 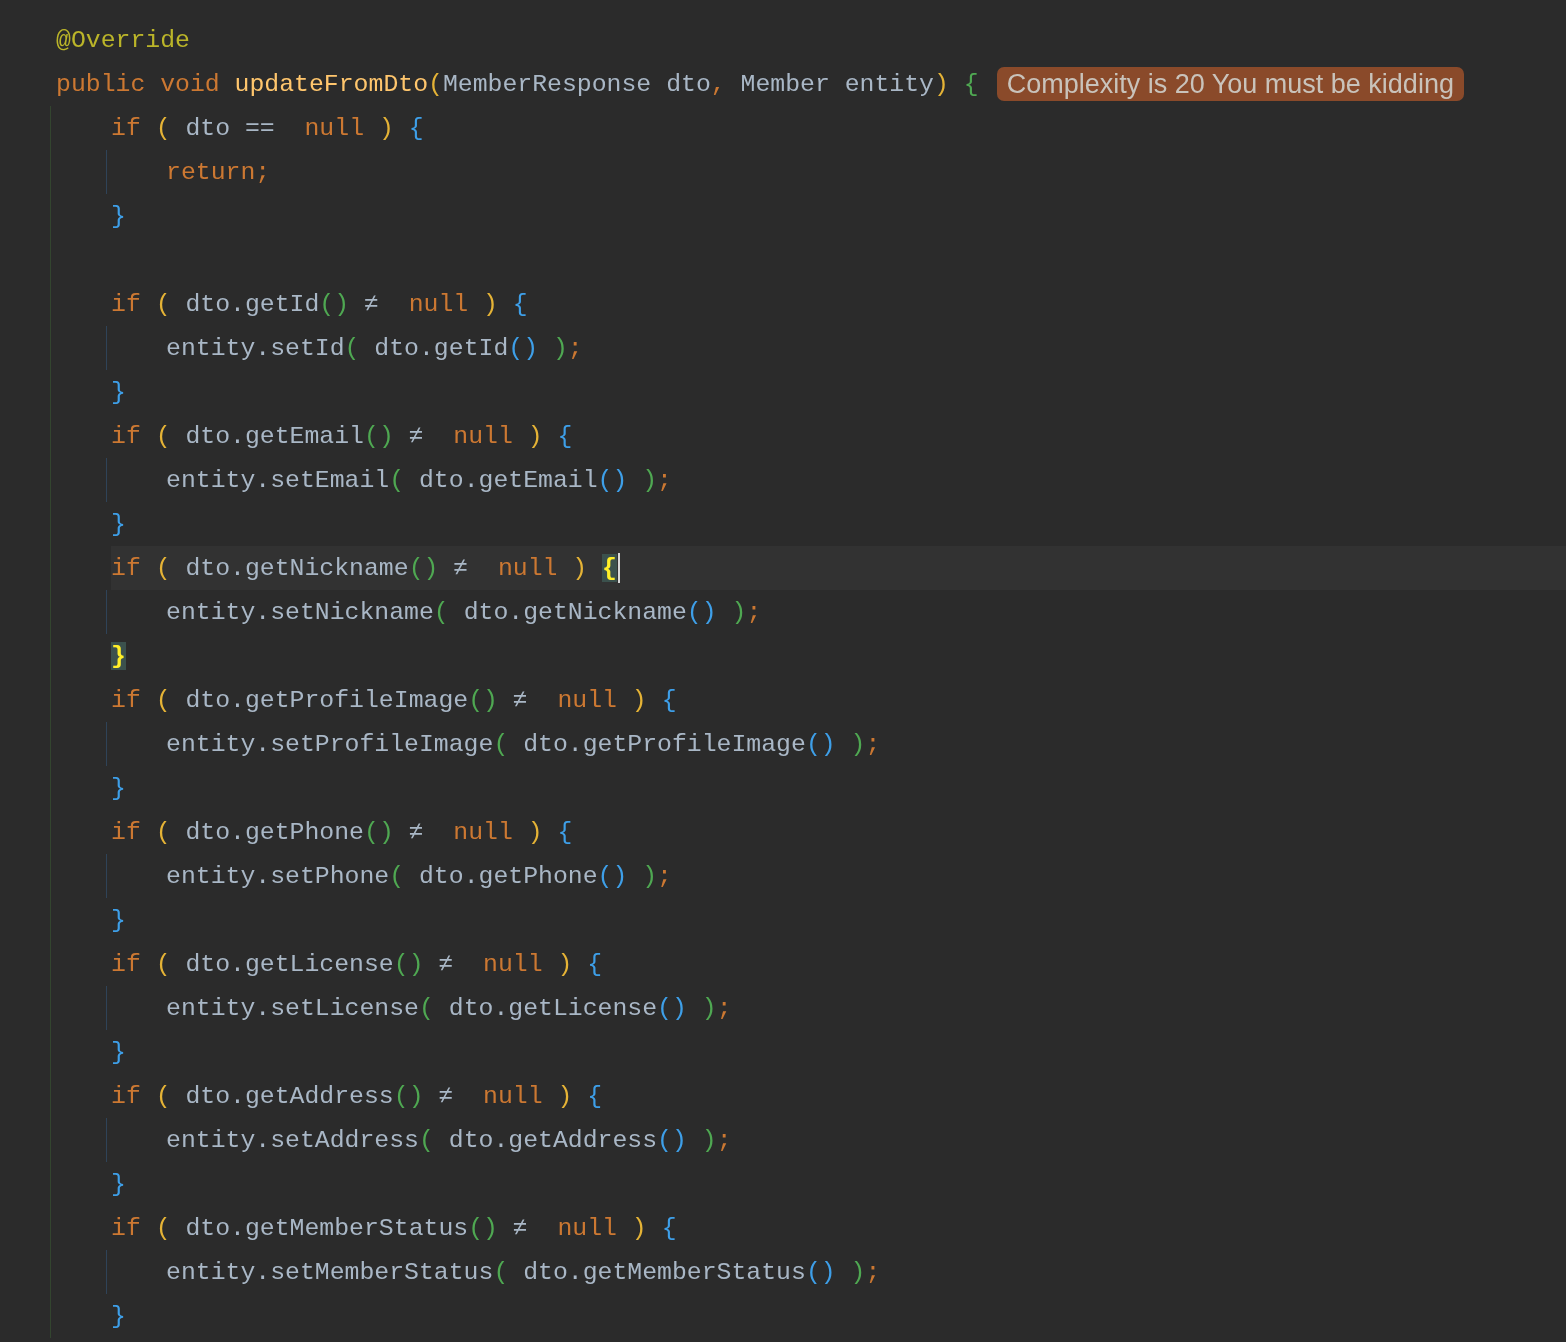 What do you see at coordinates (524, 744) in the screenshot?
I see `code-line: entity.setProfileImage( dto.getProfileImage() );` at bounding box center [524, 744].